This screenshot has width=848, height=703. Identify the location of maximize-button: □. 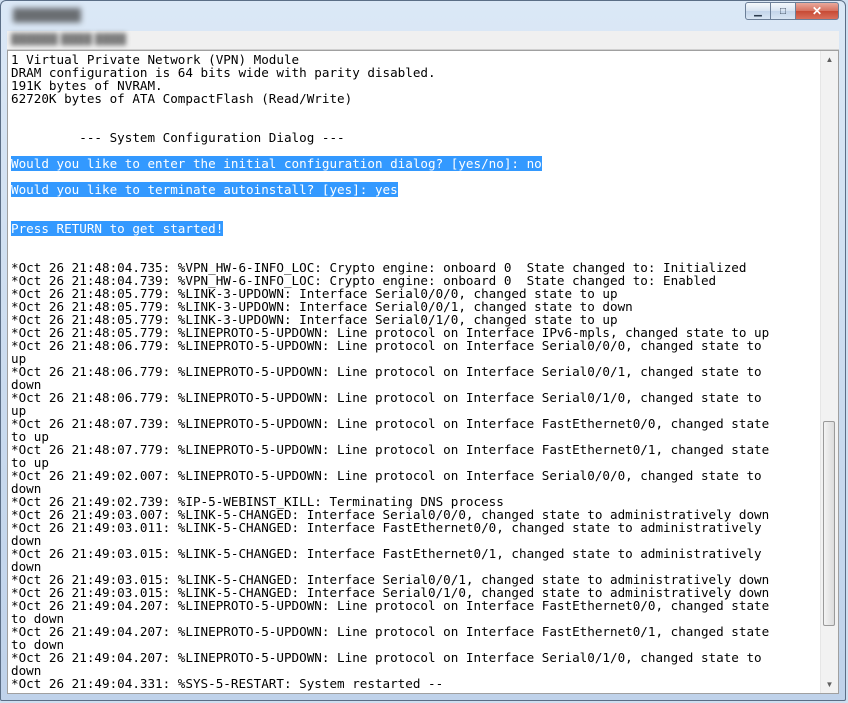
(783, 11).